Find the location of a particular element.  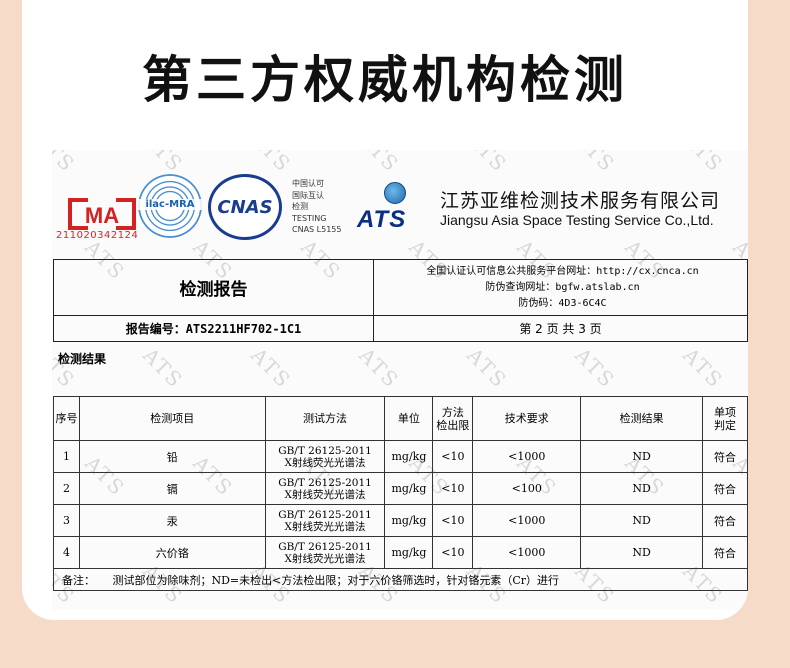

cnas-line: CNAS L5155 is located at coordinates (317, 229).